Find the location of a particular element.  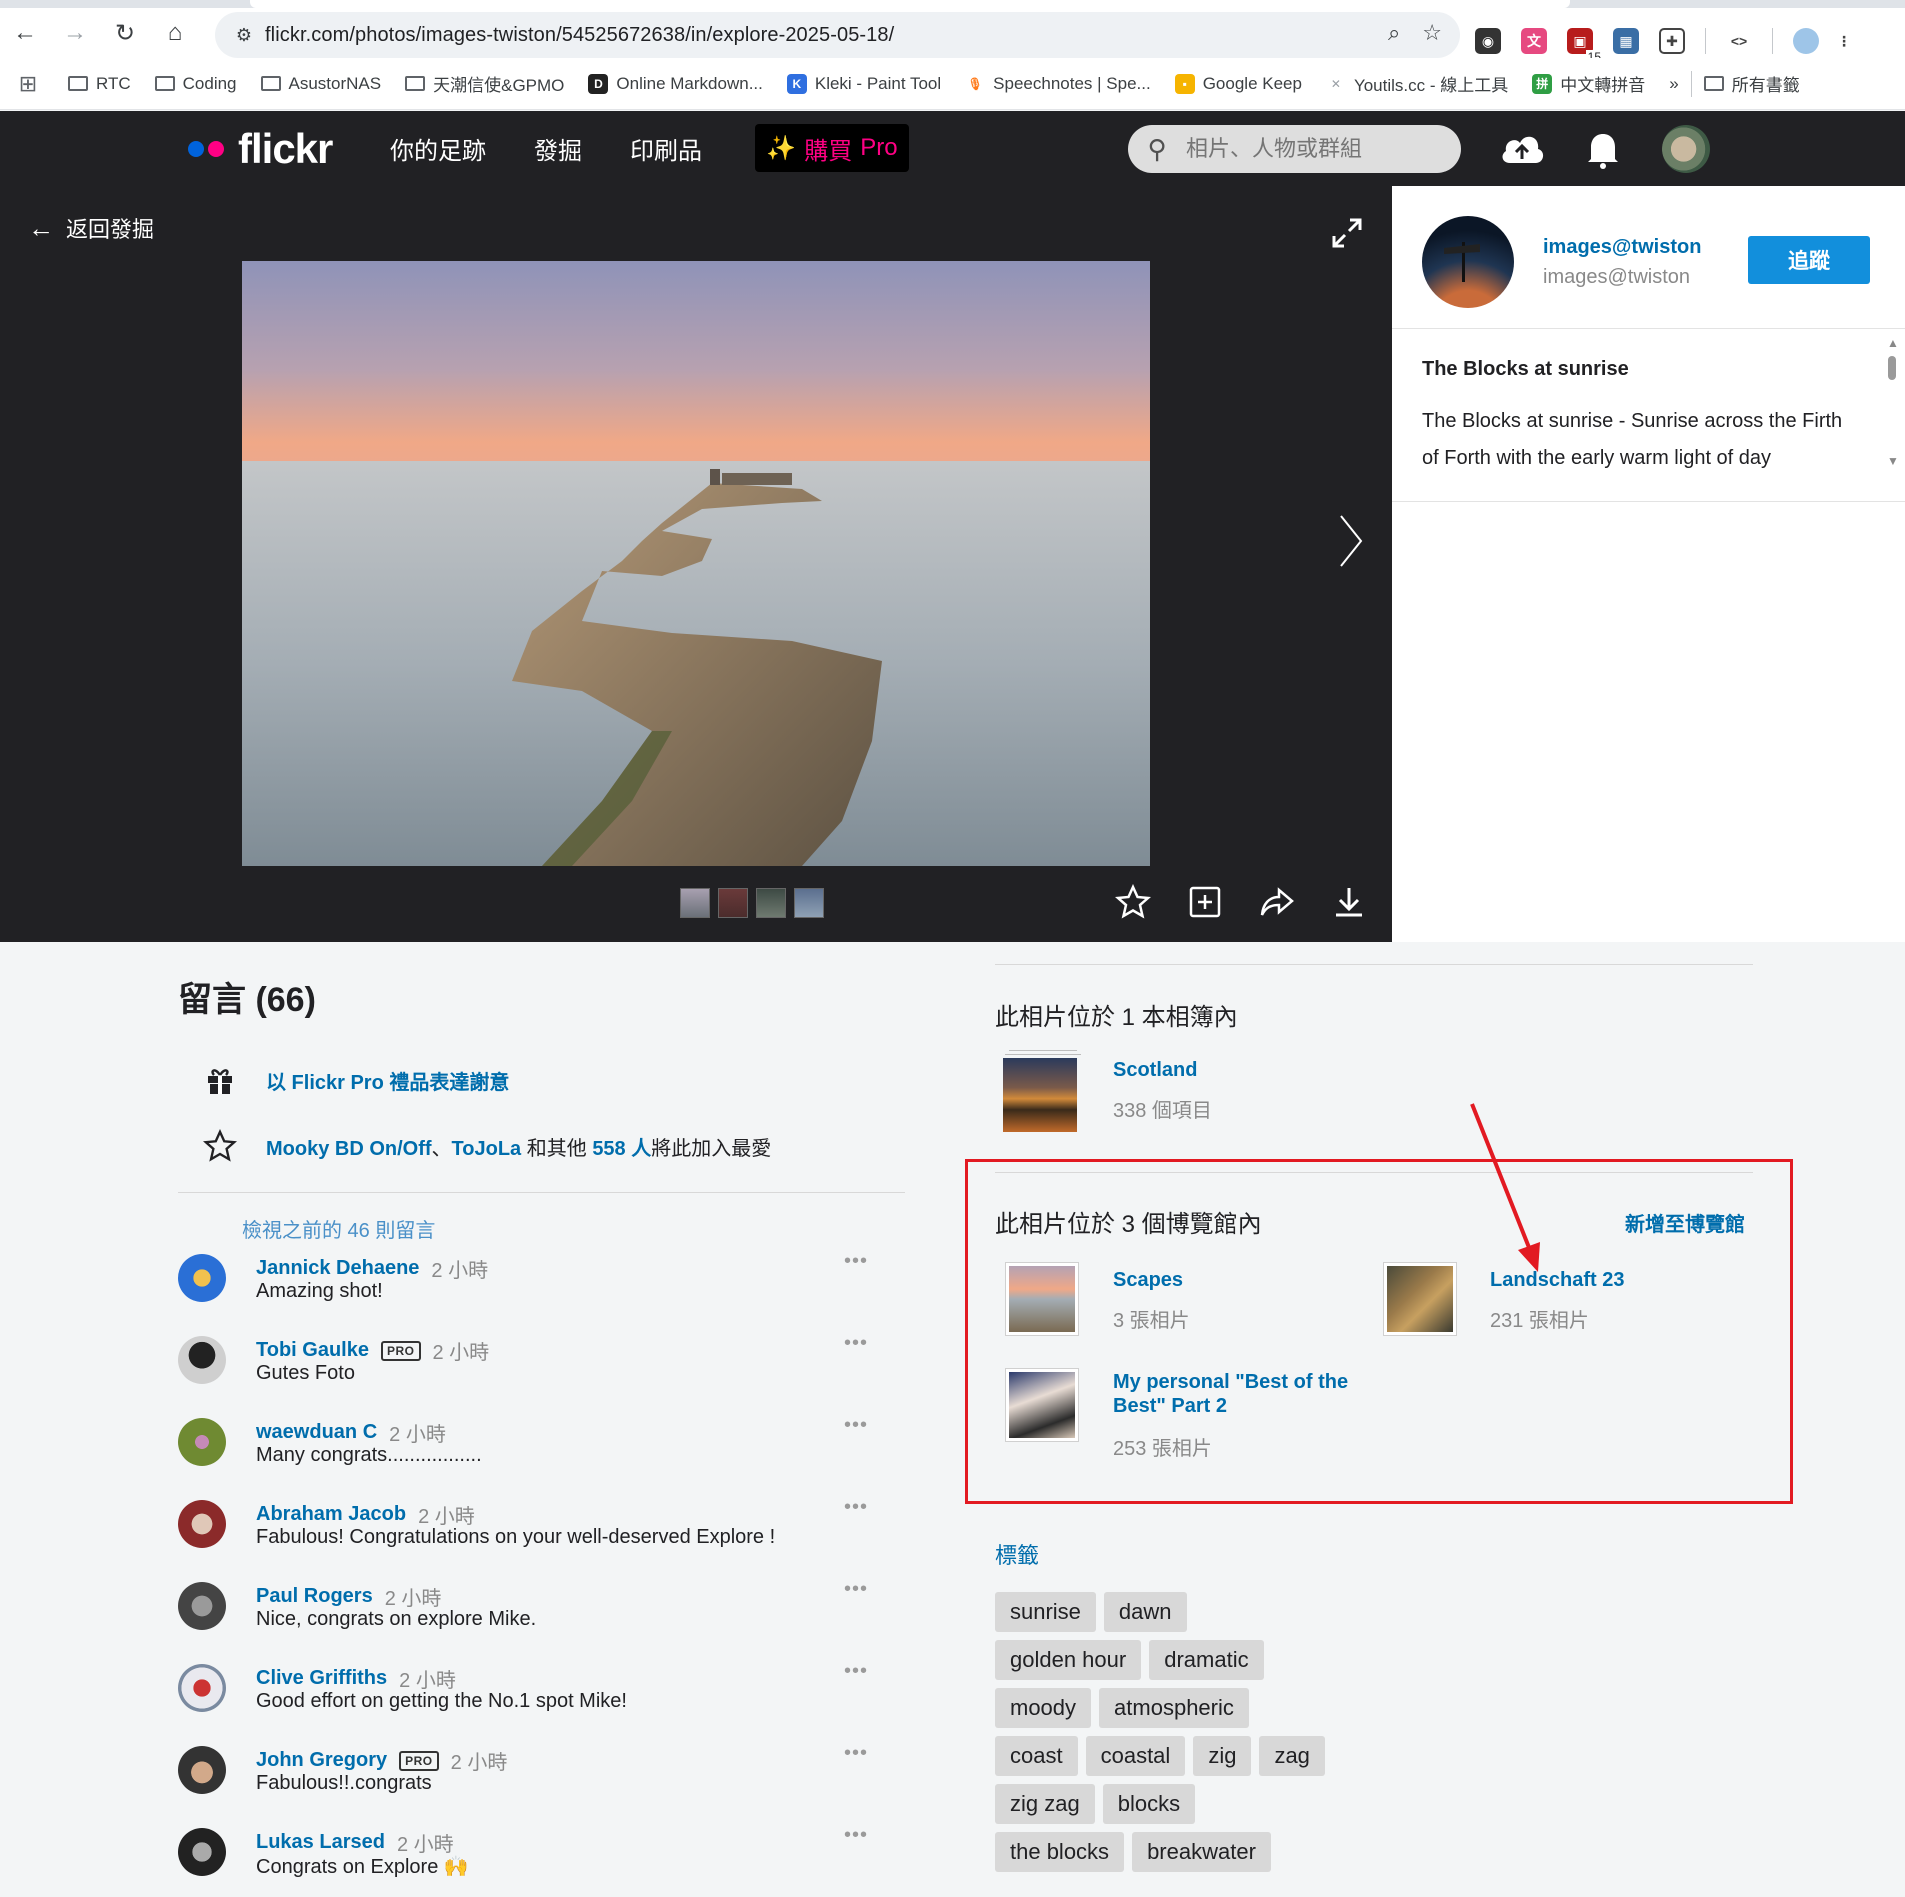

tag: dramatic is located at coordinates (1206, 1660).